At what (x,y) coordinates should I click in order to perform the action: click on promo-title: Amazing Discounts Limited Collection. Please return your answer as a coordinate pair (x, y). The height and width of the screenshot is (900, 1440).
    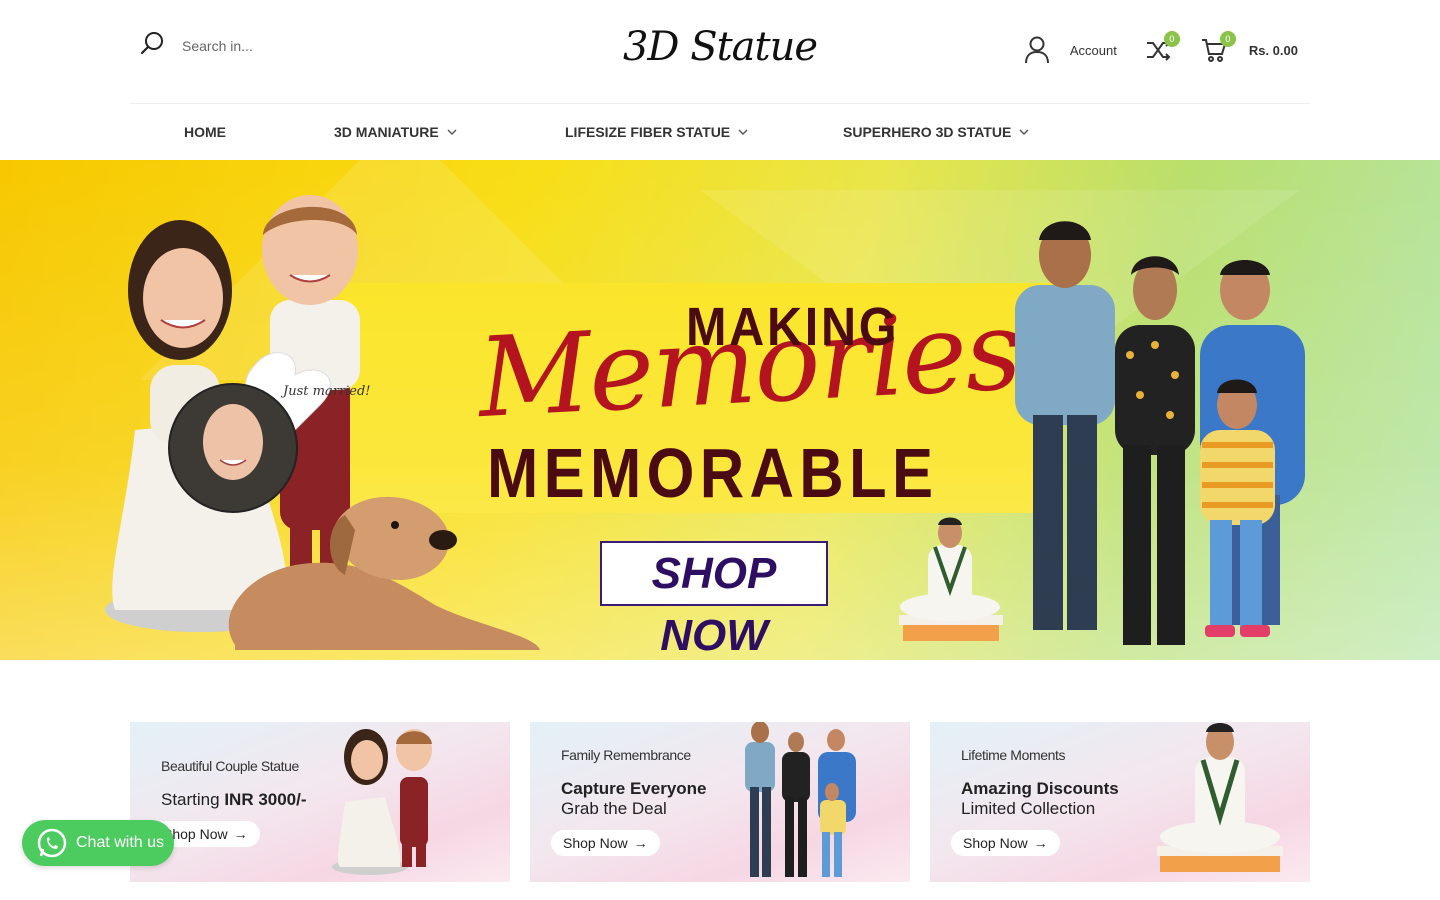
    Looking at the image, I should click on (1040, 799).